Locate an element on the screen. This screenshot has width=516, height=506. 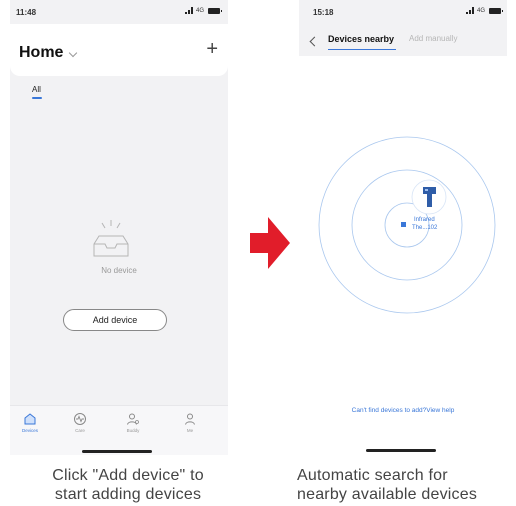
radar-scan is located at coordinates (407, 225).